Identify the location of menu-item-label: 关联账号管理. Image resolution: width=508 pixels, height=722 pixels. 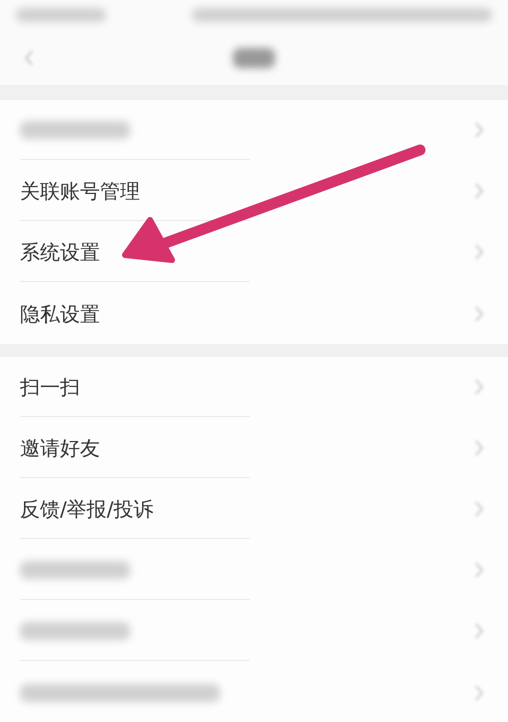
(80, 191).